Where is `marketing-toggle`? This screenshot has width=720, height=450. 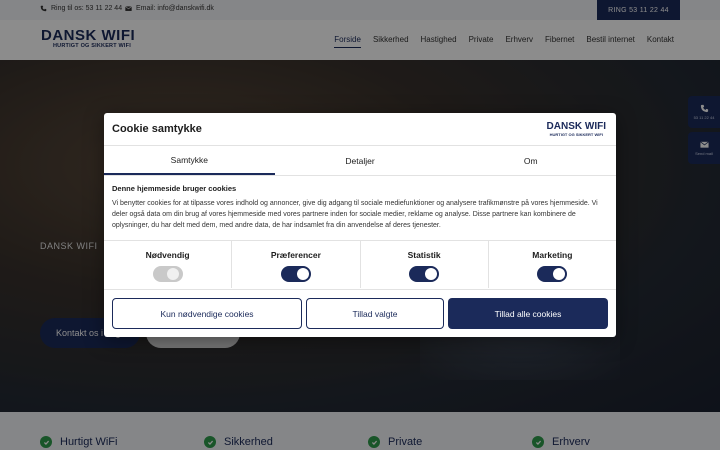 marketing-toggle is located at coordinates (552, 274).